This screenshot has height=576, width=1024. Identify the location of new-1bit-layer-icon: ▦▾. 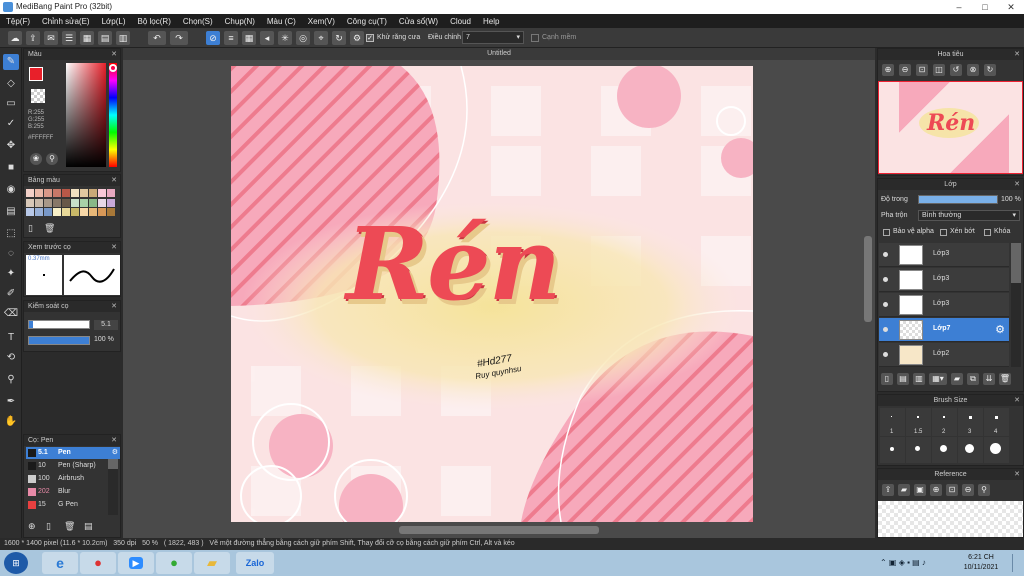
(938, 379).